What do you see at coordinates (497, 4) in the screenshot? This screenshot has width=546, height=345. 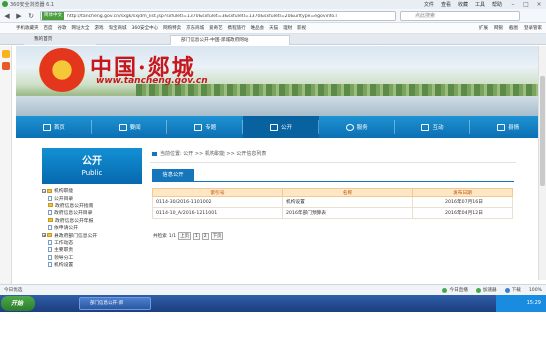 I see `menu-help: 帮助` at bounding box center [497, 4].